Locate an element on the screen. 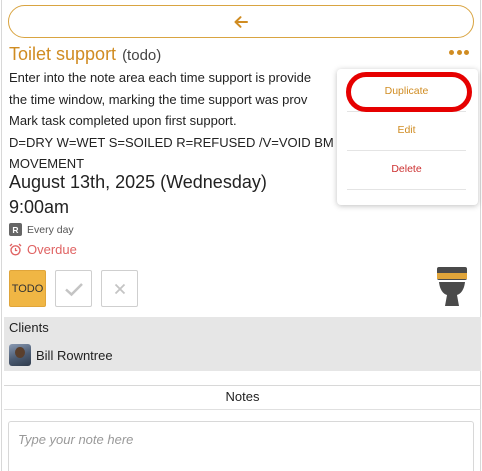 The image size is (482, 471). client-name: Bill Rowntree is located at coordinates (74, 355).